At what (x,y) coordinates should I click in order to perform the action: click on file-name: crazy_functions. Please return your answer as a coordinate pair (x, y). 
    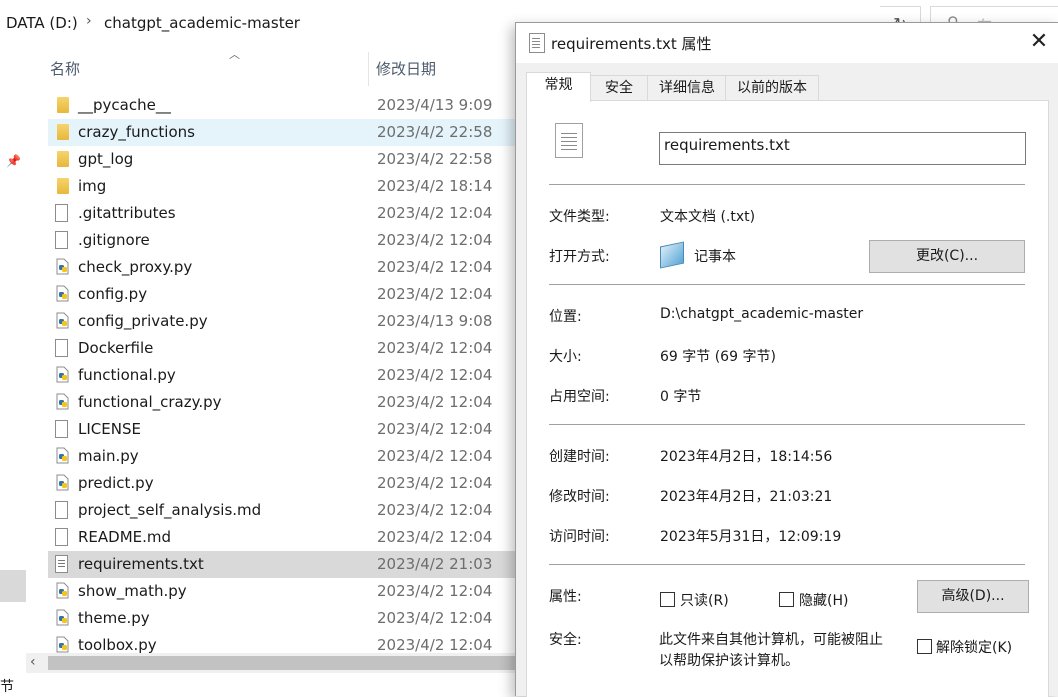
    Looking at the image, I should click on (136, 132).